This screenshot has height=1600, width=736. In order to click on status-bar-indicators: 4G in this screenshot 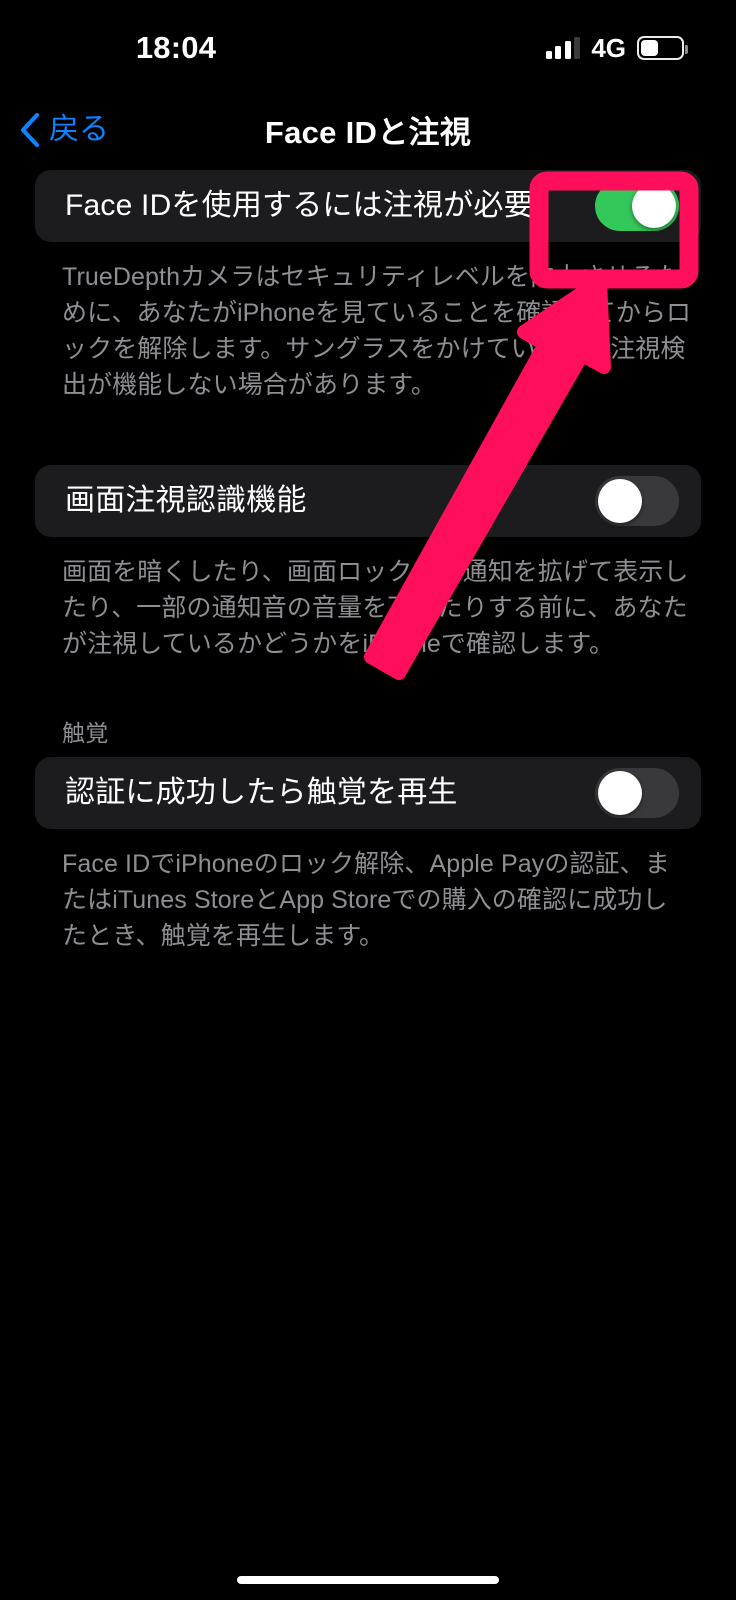, I will do `click(616, 48)`.